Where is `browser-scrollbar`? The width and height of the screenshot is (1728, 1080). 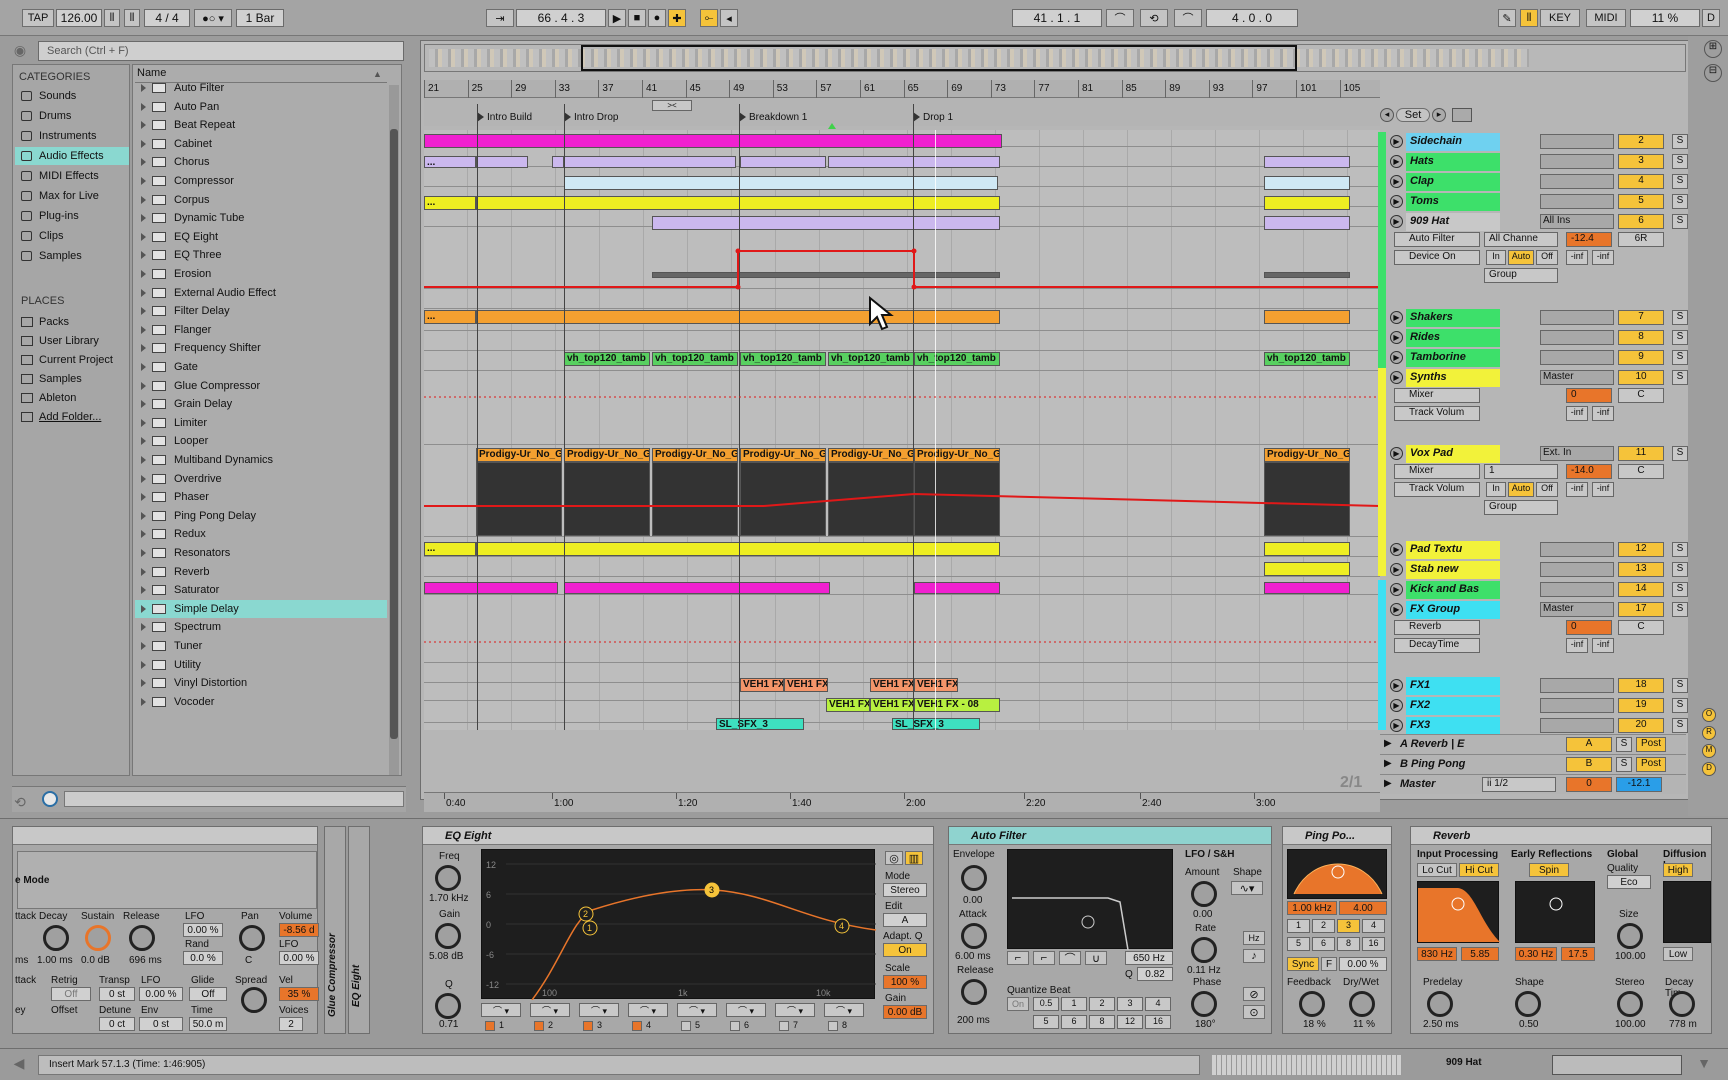
browser-scrollbar is located at coordinates (394, 430).